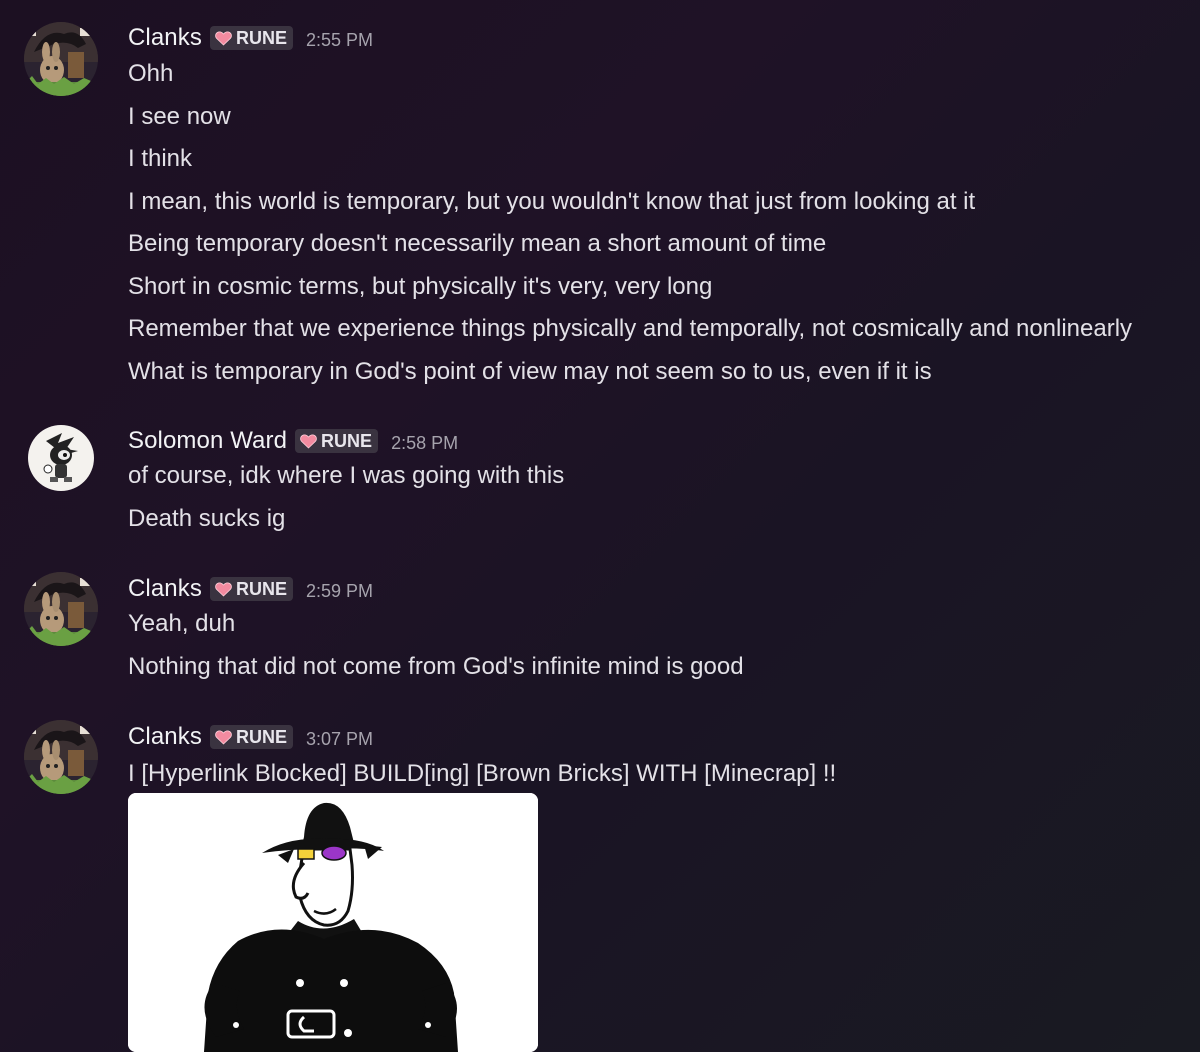 The height and width of the screenshot is (1052, 1200). I want to click on message-header: Solomon Ward RUNE 2:58 PM, so click(293, 441).